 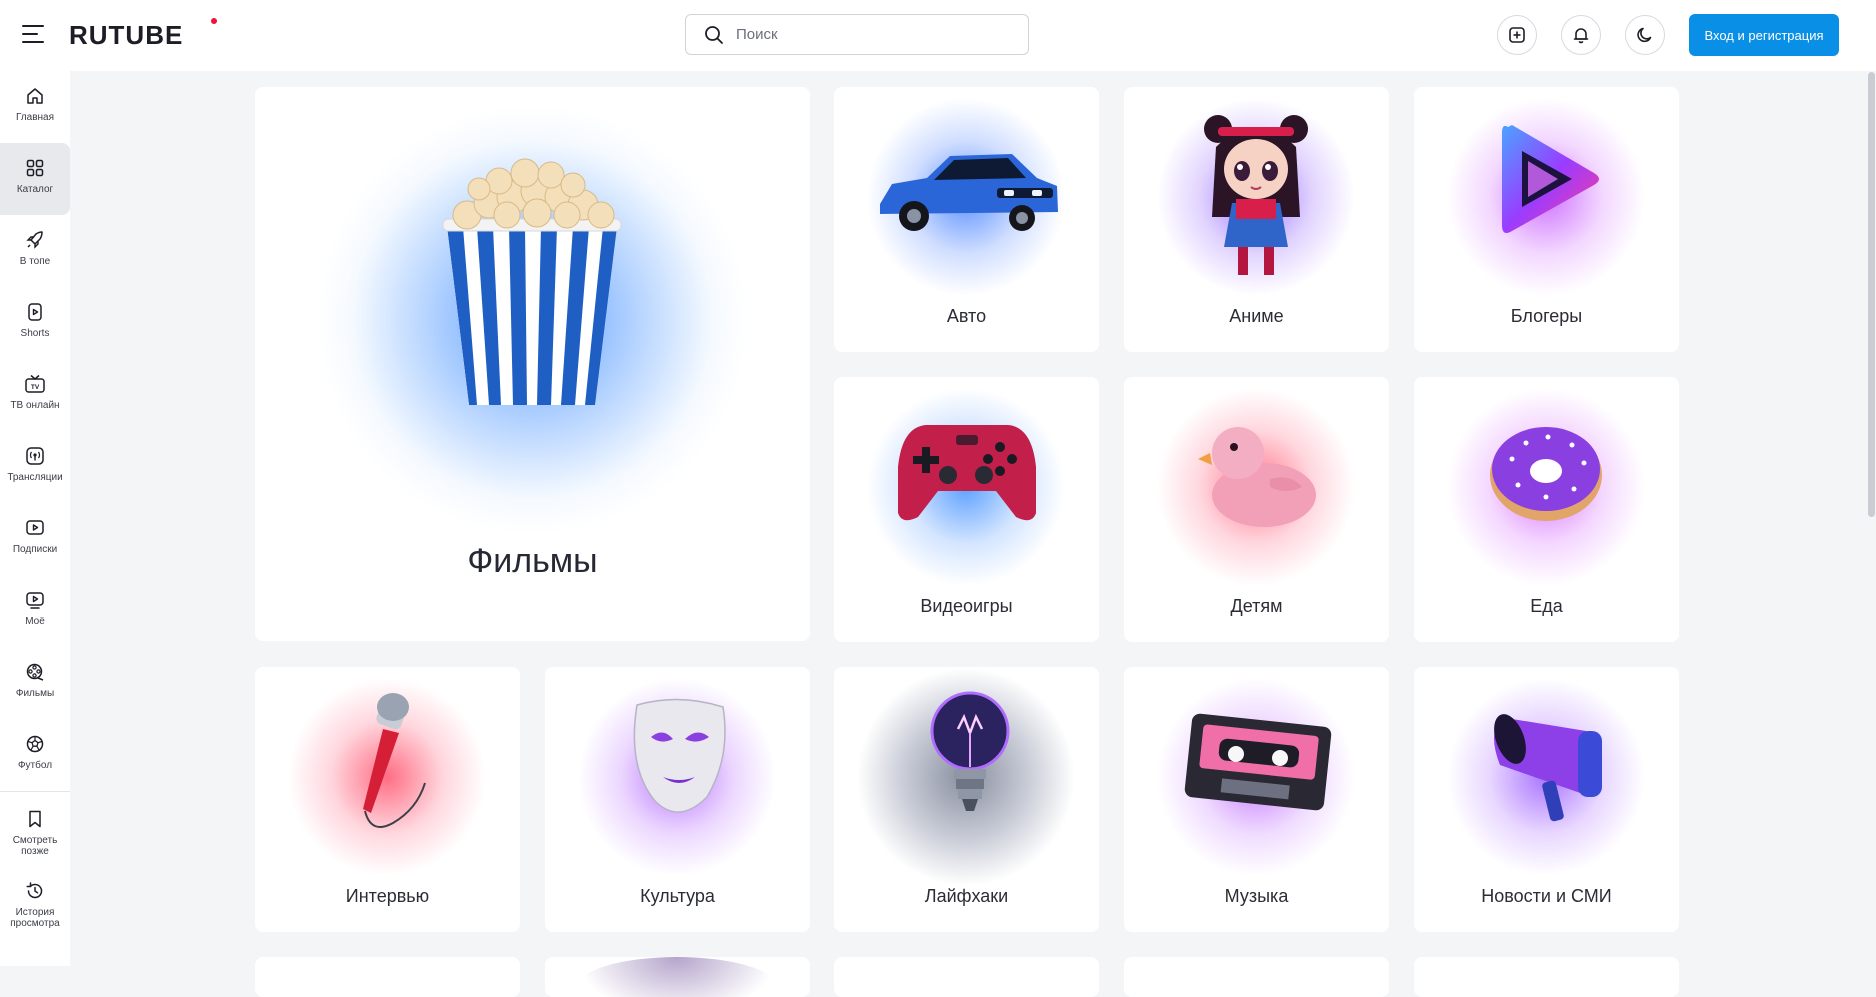 I want to click on grid-icon, so click(x=35, y=168).